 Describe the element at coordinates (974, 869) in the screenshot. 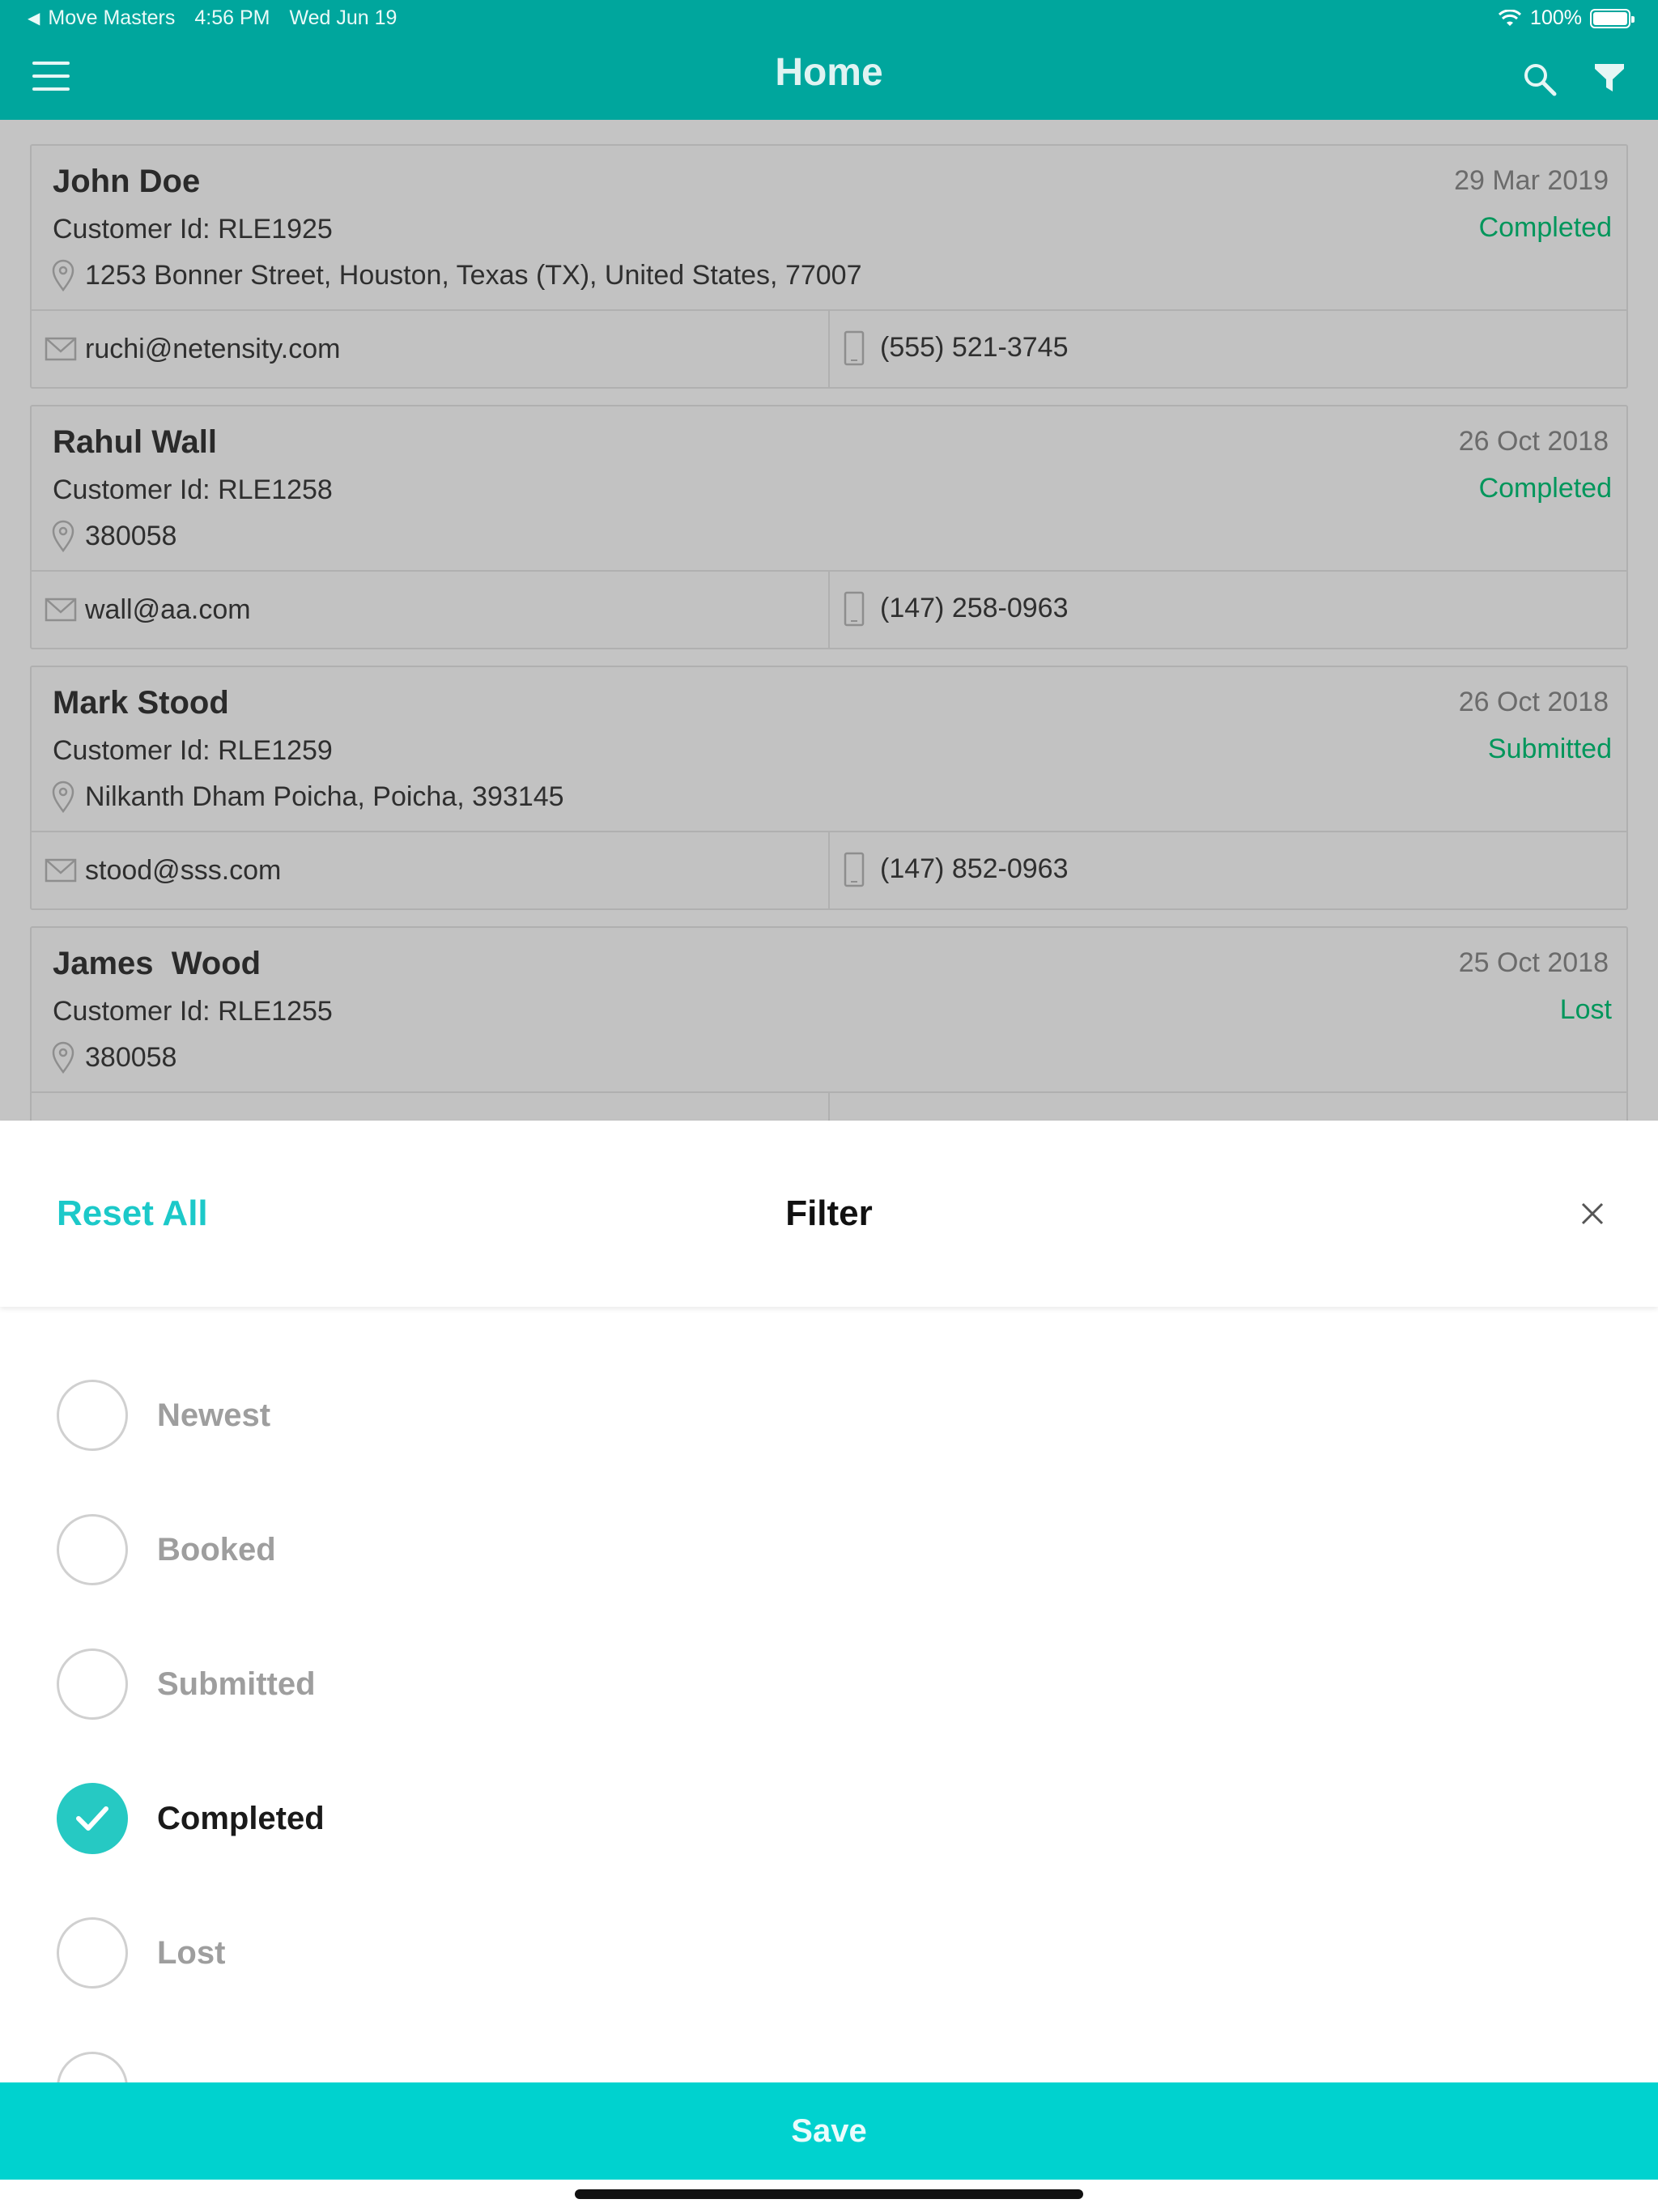

I see `customer-phone: (147) 852-0963` at that location.